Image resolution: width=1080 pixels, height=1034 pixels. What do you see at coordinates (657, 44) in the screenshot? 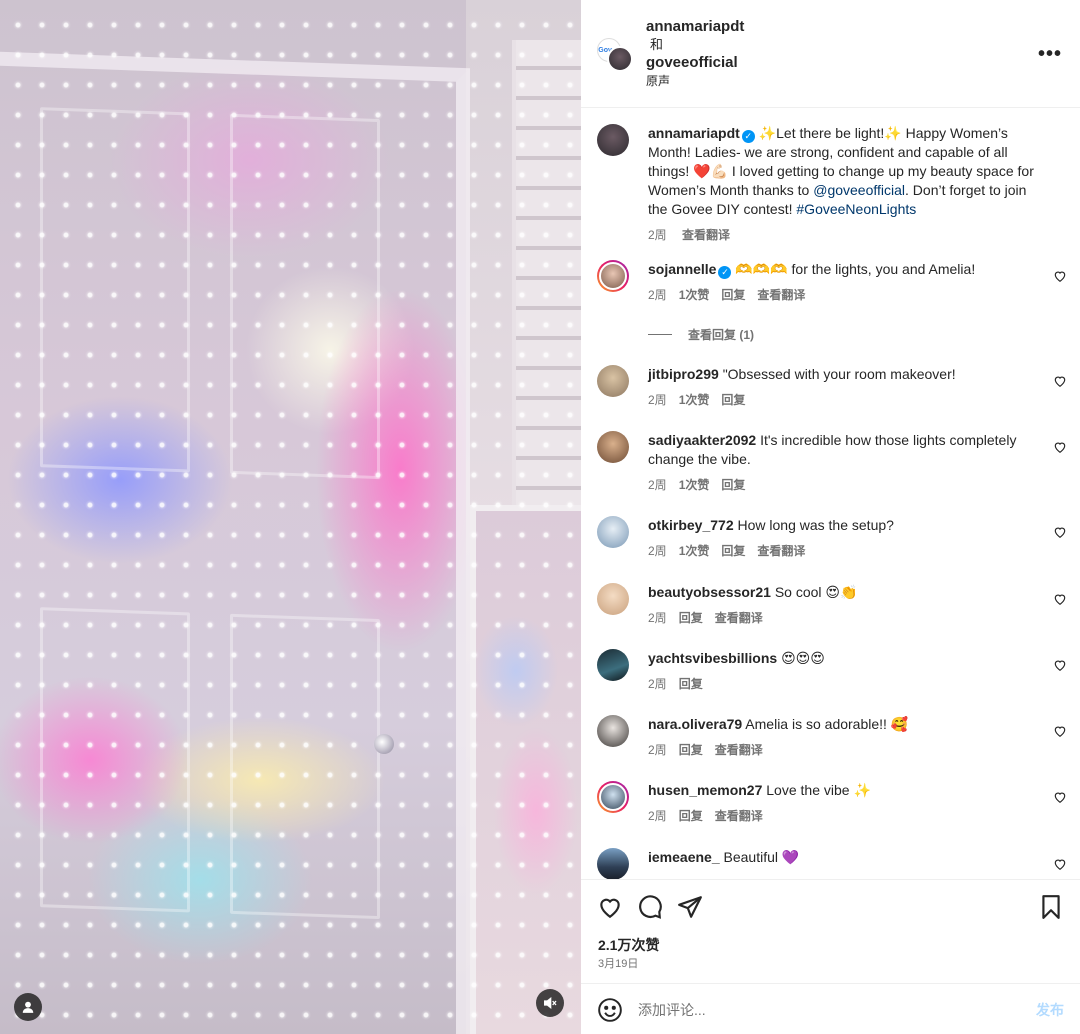
I see `author-conjunction: 和` at bounding box center [657, 44].